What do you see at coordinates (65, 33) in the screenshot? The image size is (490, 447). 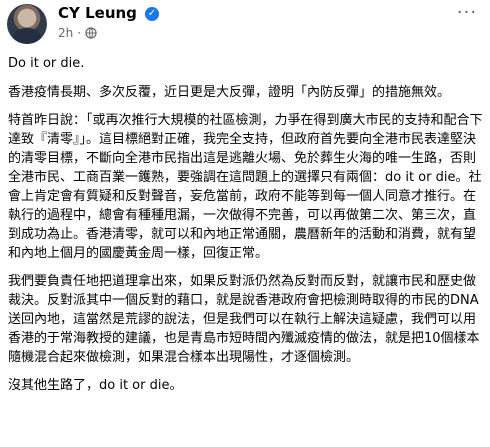 I see `timestamp: 2h` at bounding box center [65, 33].